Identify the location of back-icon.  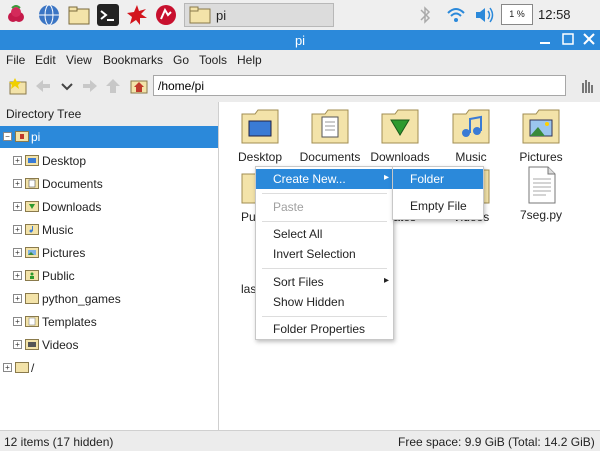
(43, 86).